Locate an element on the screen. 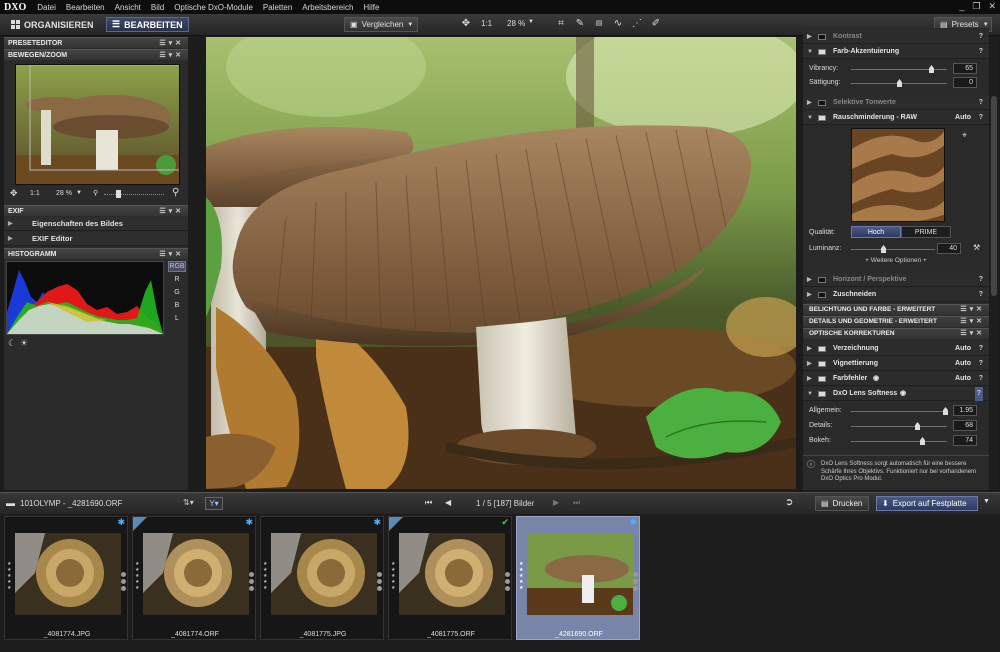 The height and width of the screenshot is (652, 1000). zoom-chevron-icon: ▼ is located at coordinates (531, 22).